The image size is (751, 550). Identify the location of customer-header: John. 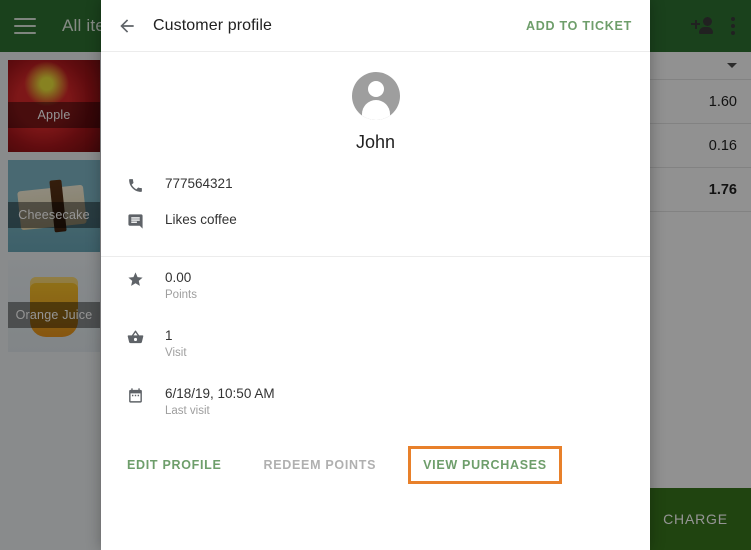
(375, 102).